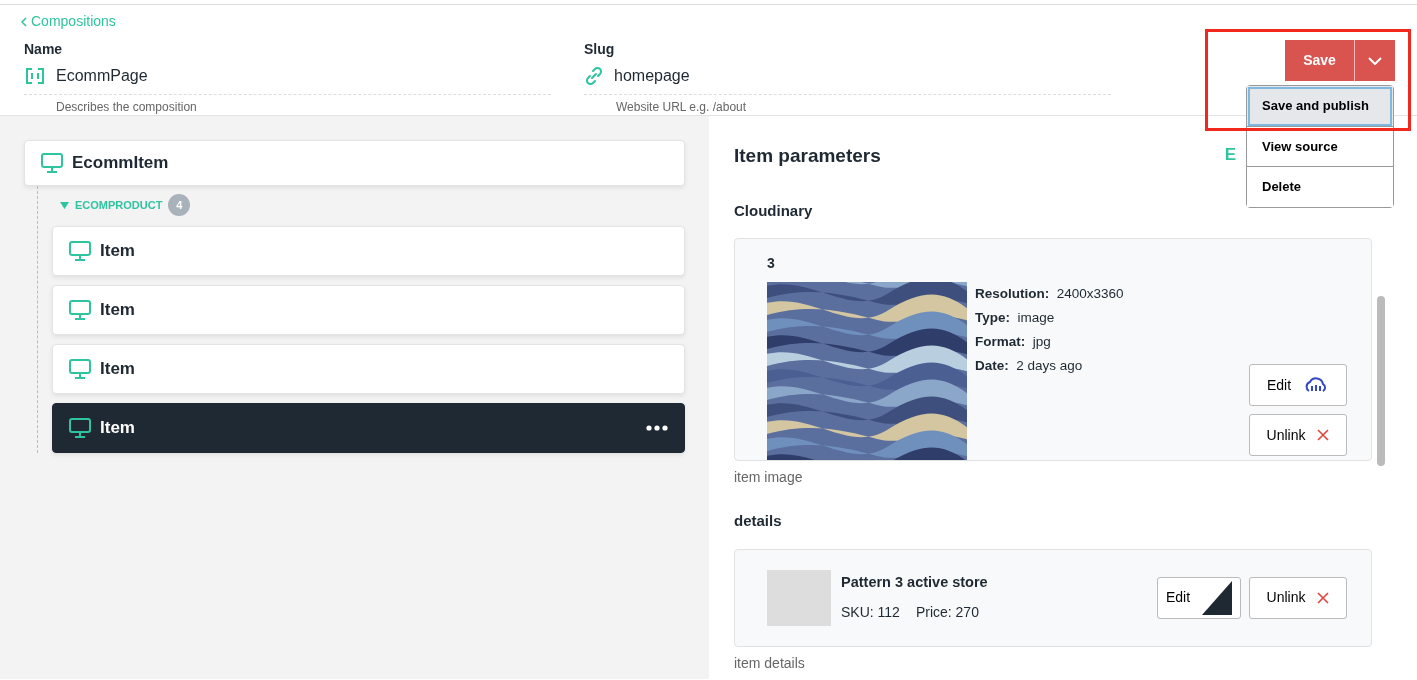 The height and width of the screenshot is (680, 1417). Describe the element at coordinates (35, 76) in the screenshot. I see `component-icon` at that location.